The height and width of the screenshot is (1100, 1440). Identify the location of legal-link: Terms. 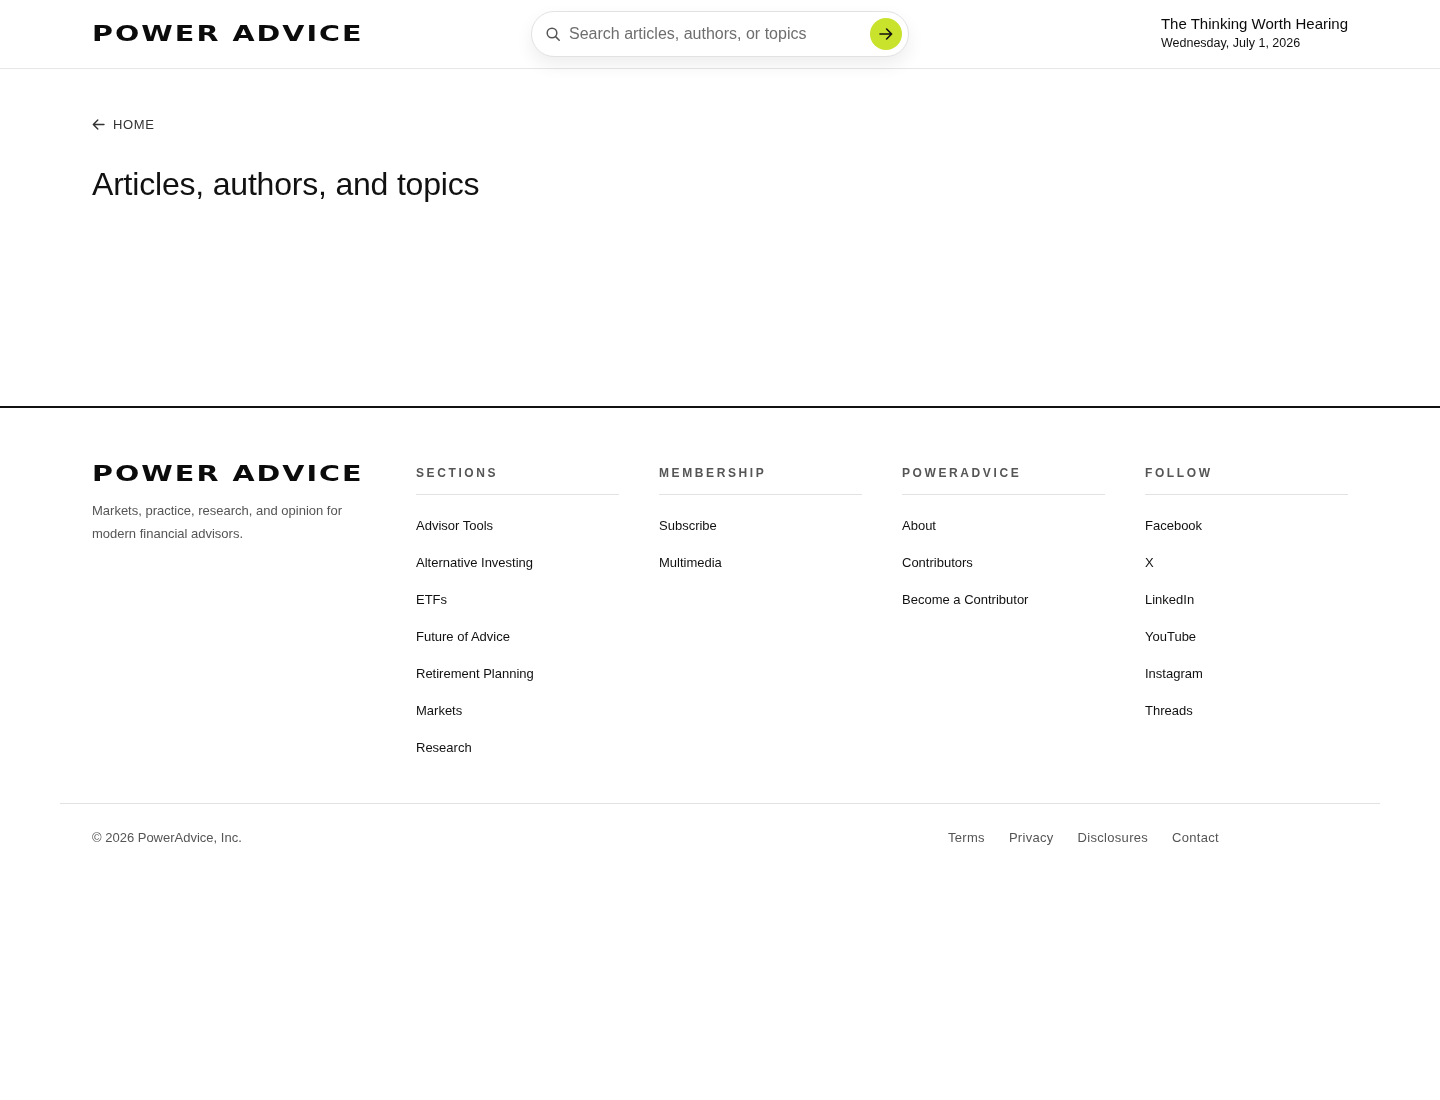
(966, 838).